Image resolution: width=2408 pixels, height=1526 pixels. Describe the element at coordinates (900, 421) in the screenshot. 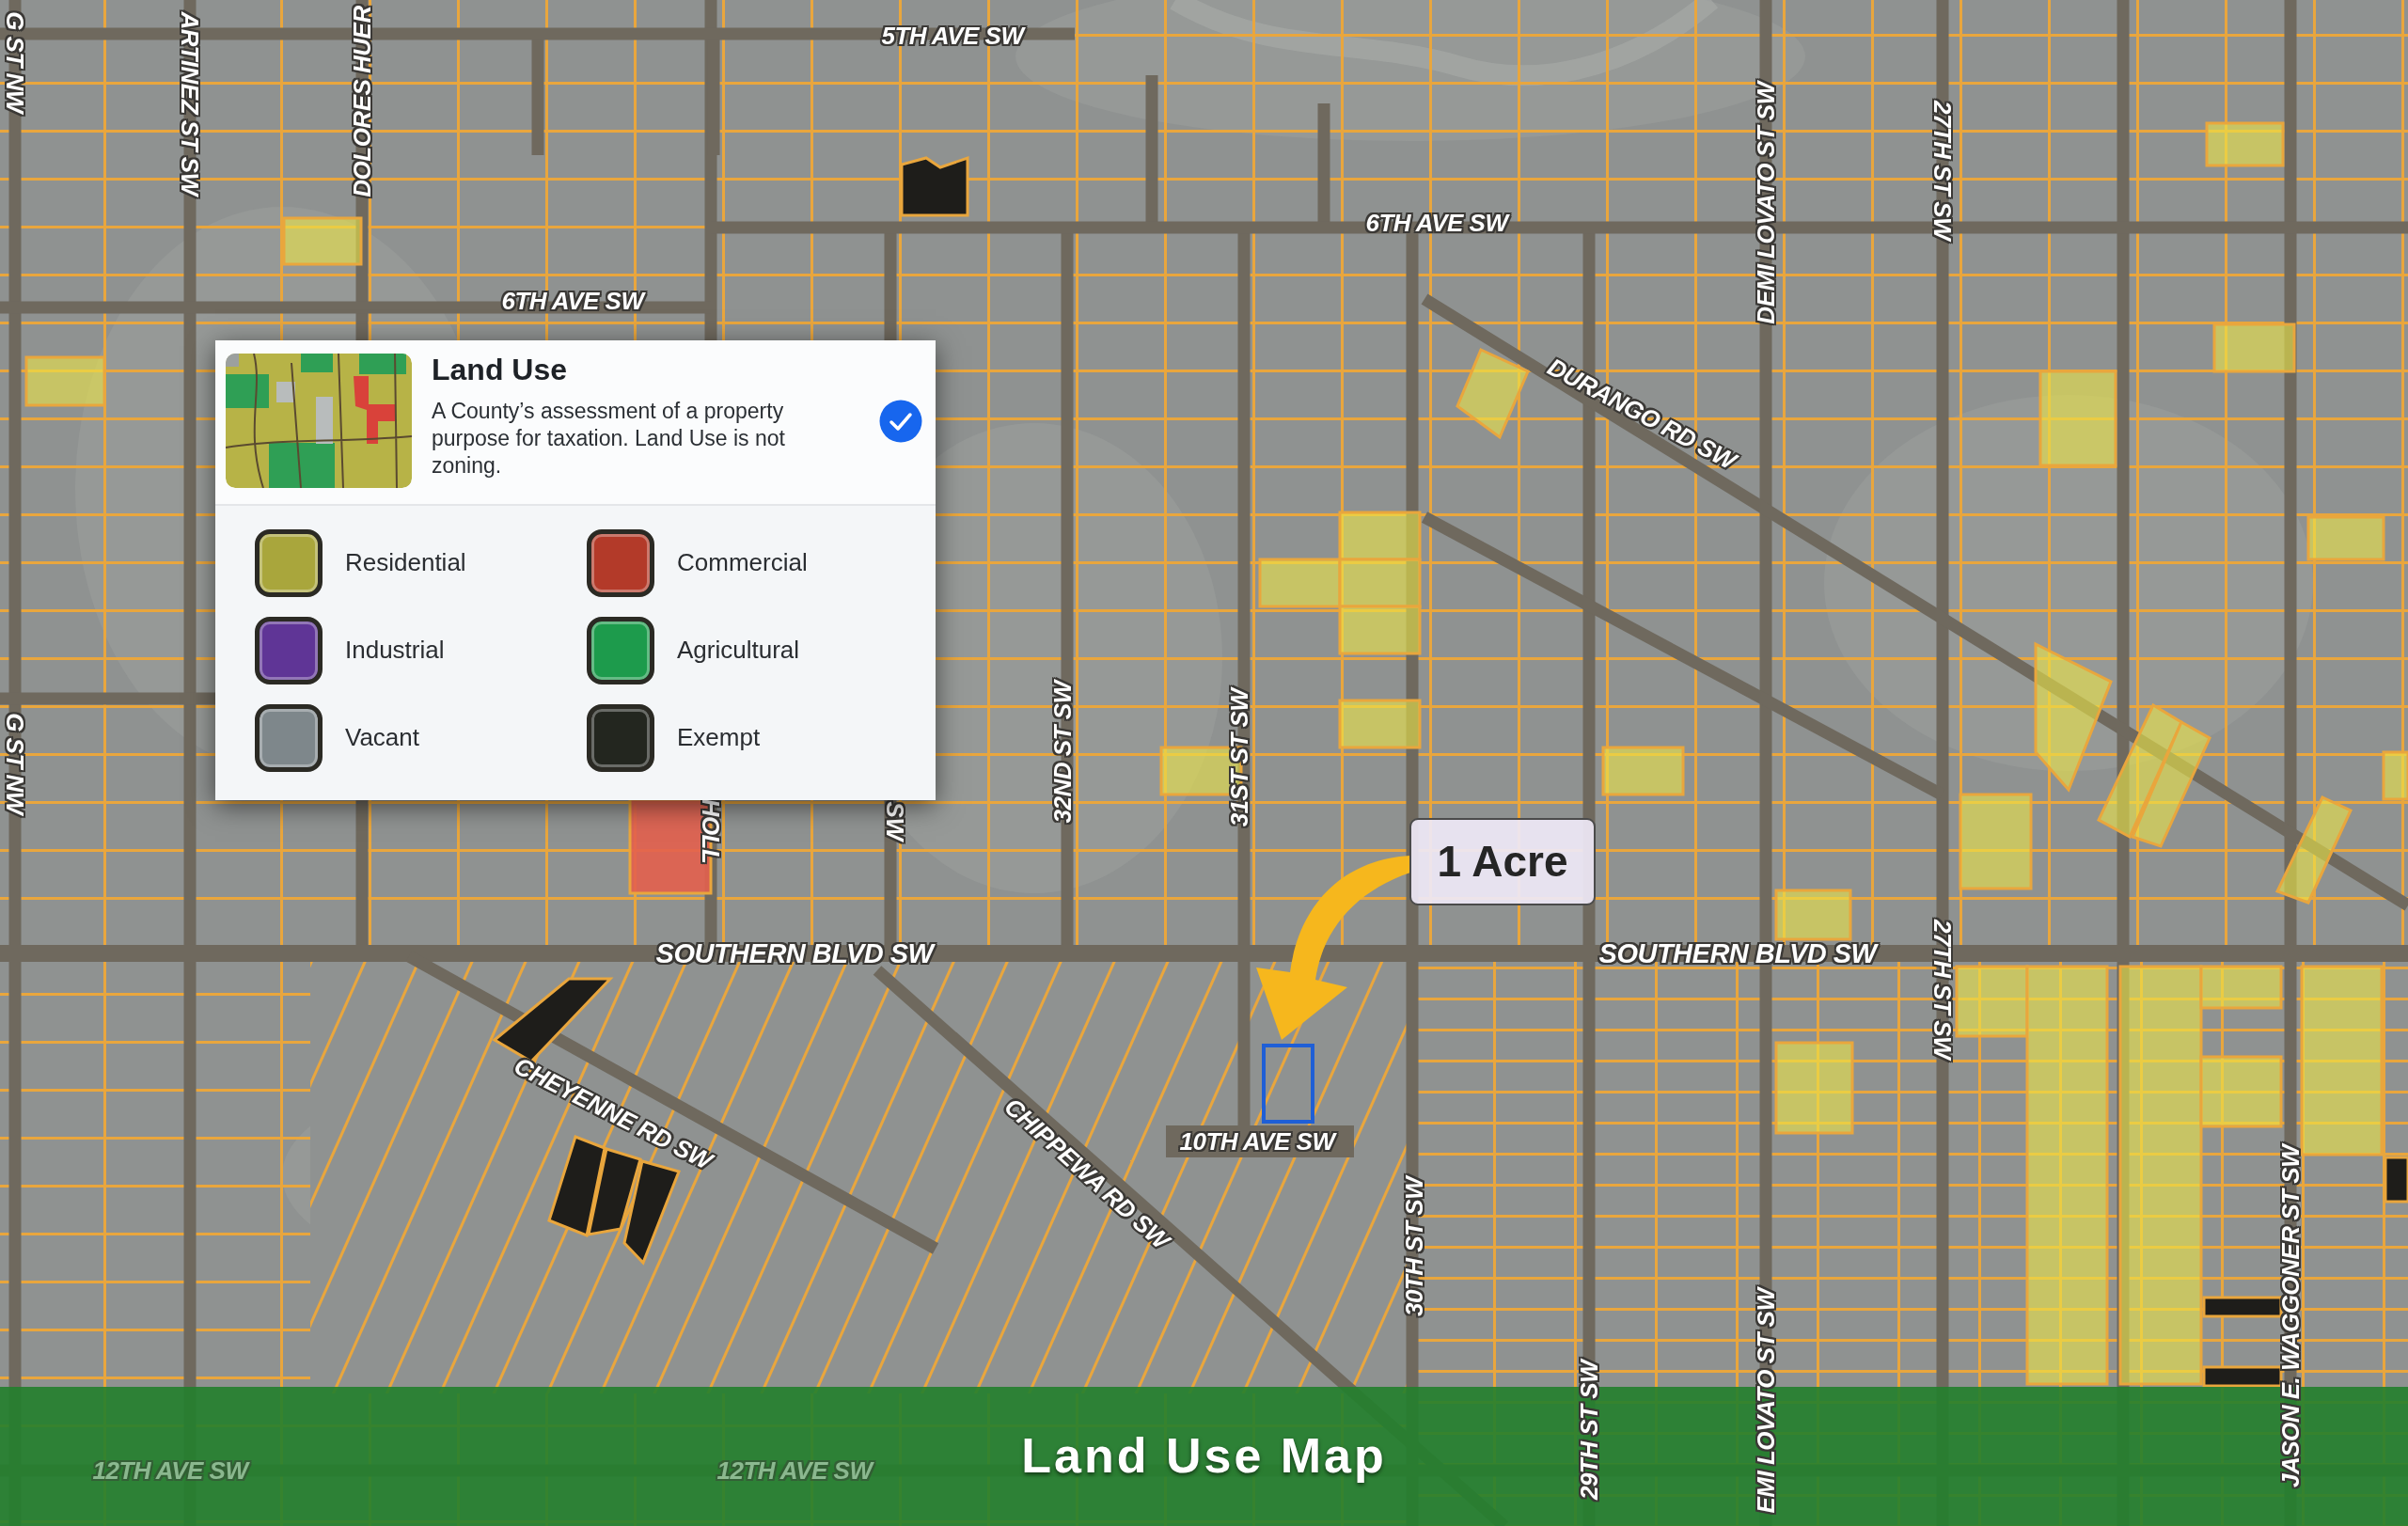

I see `check-circle-icon` at that location.